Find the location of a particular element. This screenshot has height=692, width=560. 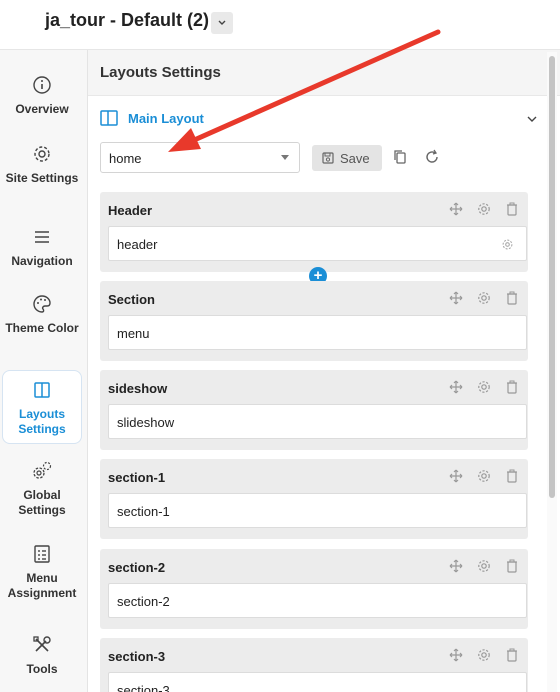

info-circle-icon is located at coordinates (42, 85).